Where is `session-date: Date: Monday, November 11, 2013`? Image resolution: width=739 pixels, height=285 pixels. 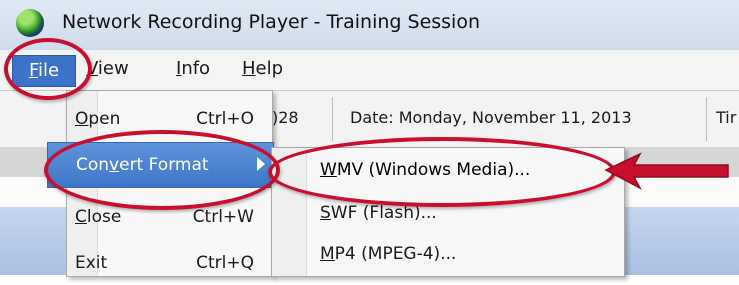
session-date: Date: Monday, November 11, 2013 is located at coordinates (491, 117).